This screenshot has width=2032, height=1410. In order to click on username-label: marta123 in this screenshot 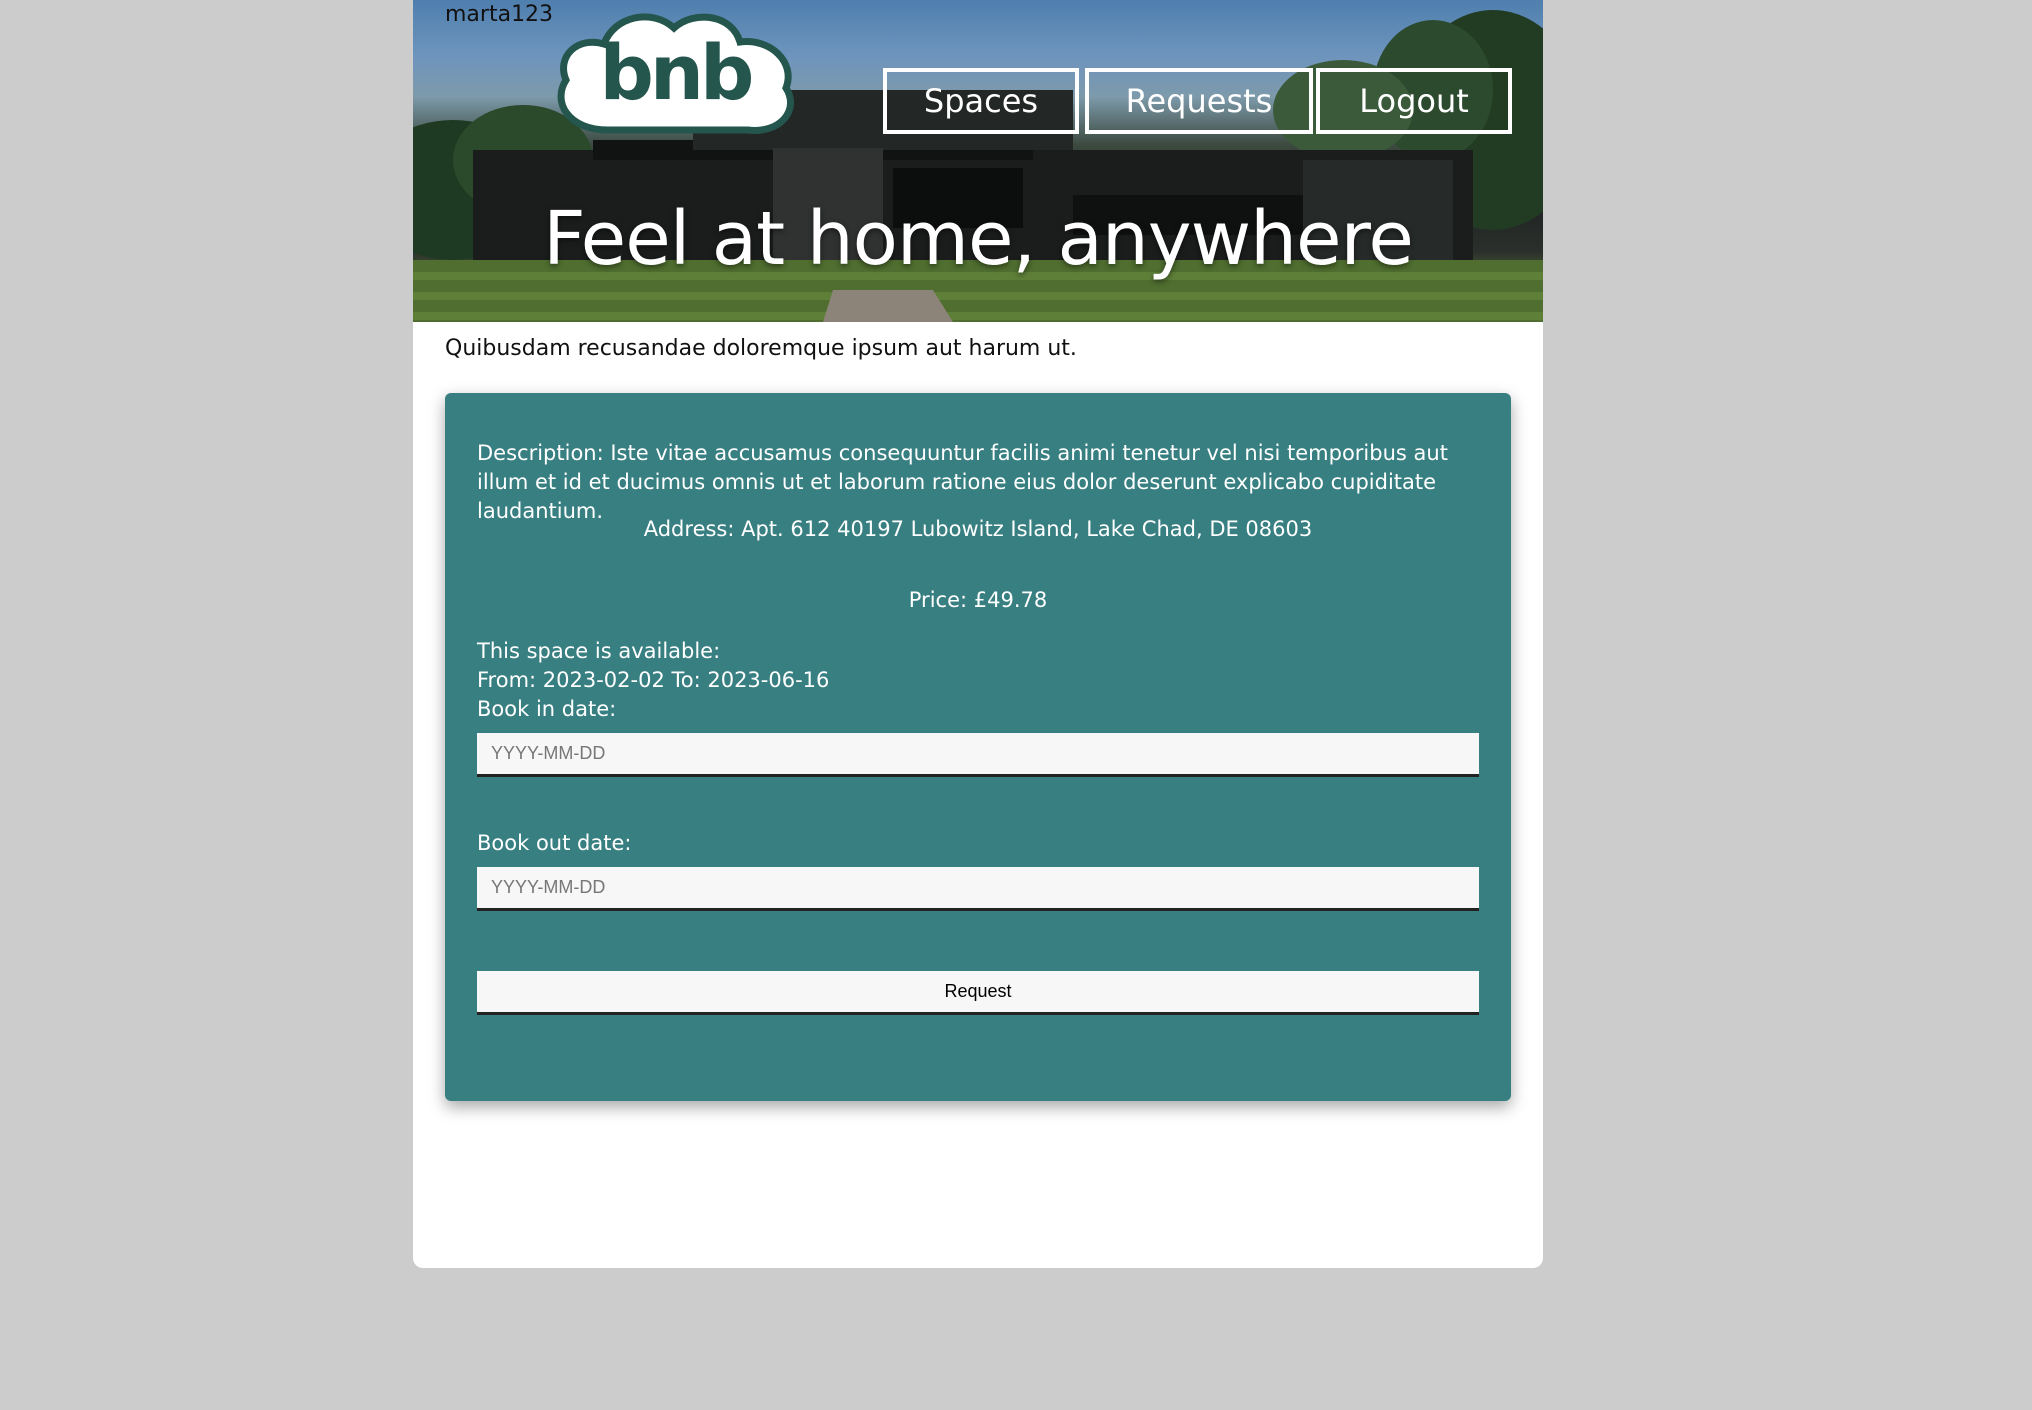, I will do `click(499, 14)`.